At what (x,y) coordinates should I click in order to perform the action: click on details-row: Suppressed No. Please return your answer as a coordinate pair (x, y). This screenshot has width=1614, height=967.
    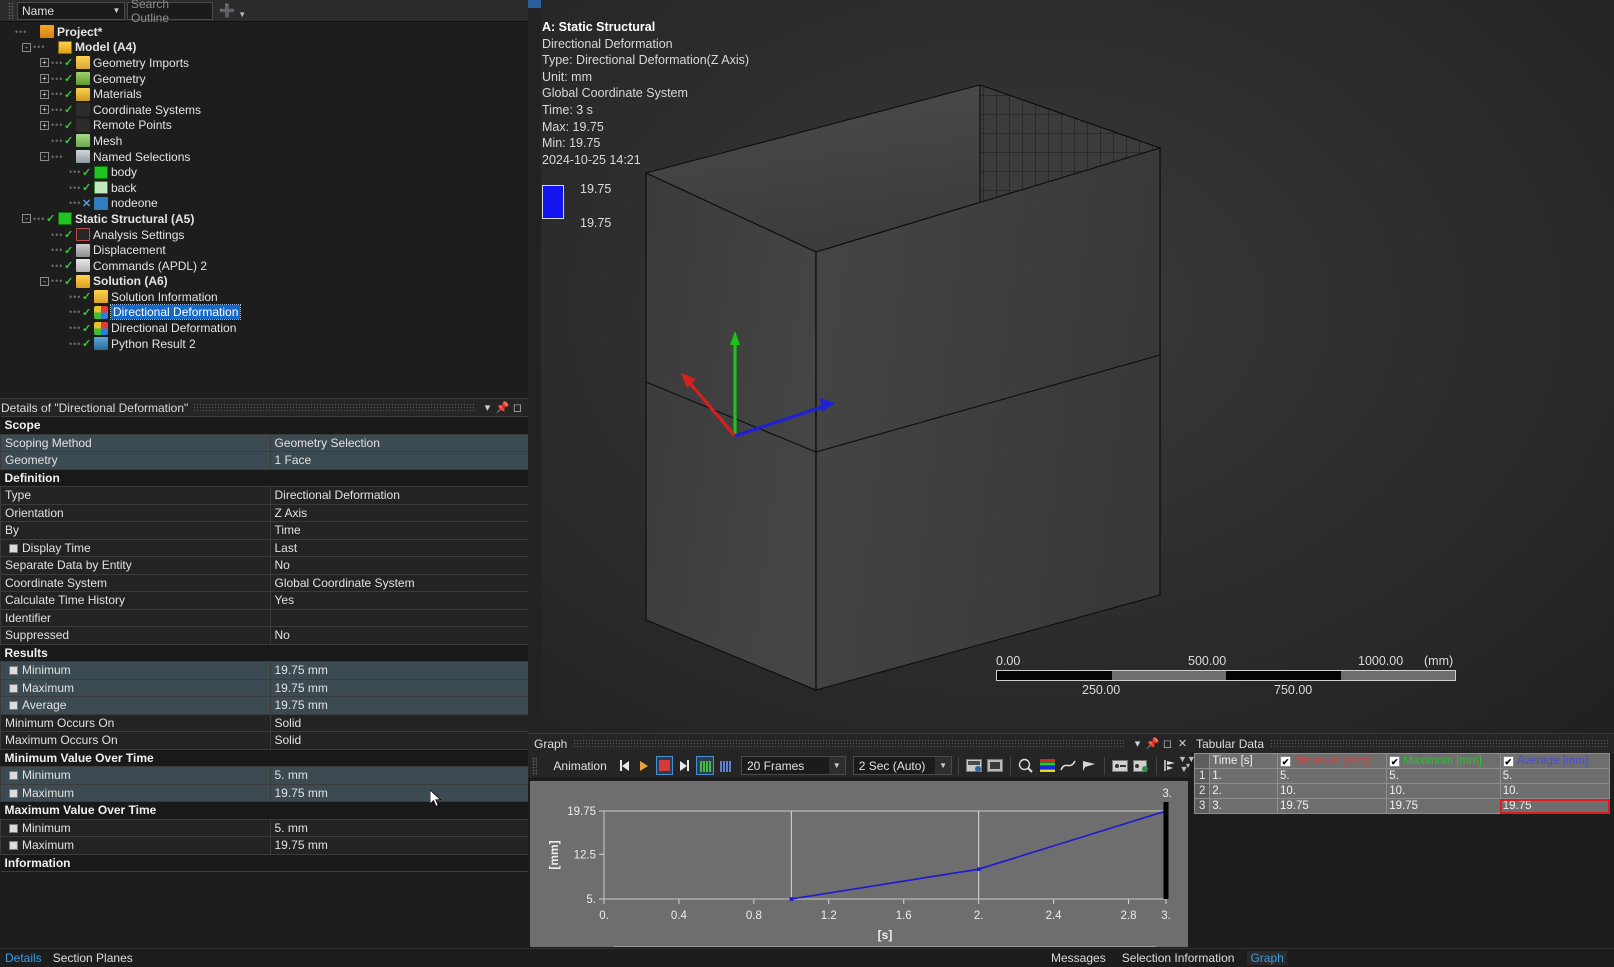
    Looking at the image, I should click on (270, 635).